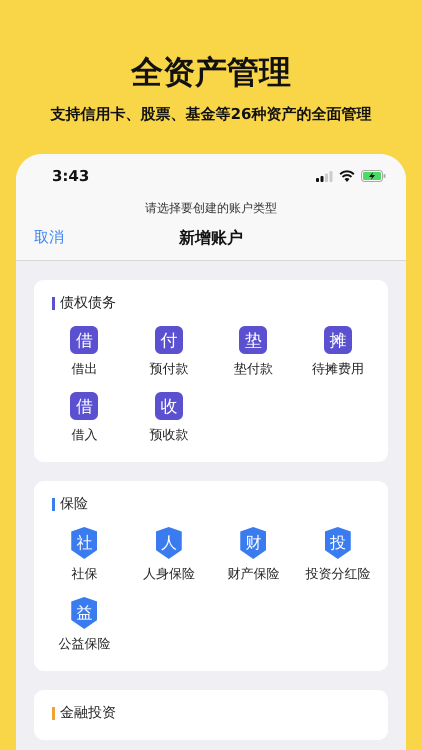  Describe the element at coordinates (253, 369) in the screenshot. I see `account-type-label: 垫付款` at that location.